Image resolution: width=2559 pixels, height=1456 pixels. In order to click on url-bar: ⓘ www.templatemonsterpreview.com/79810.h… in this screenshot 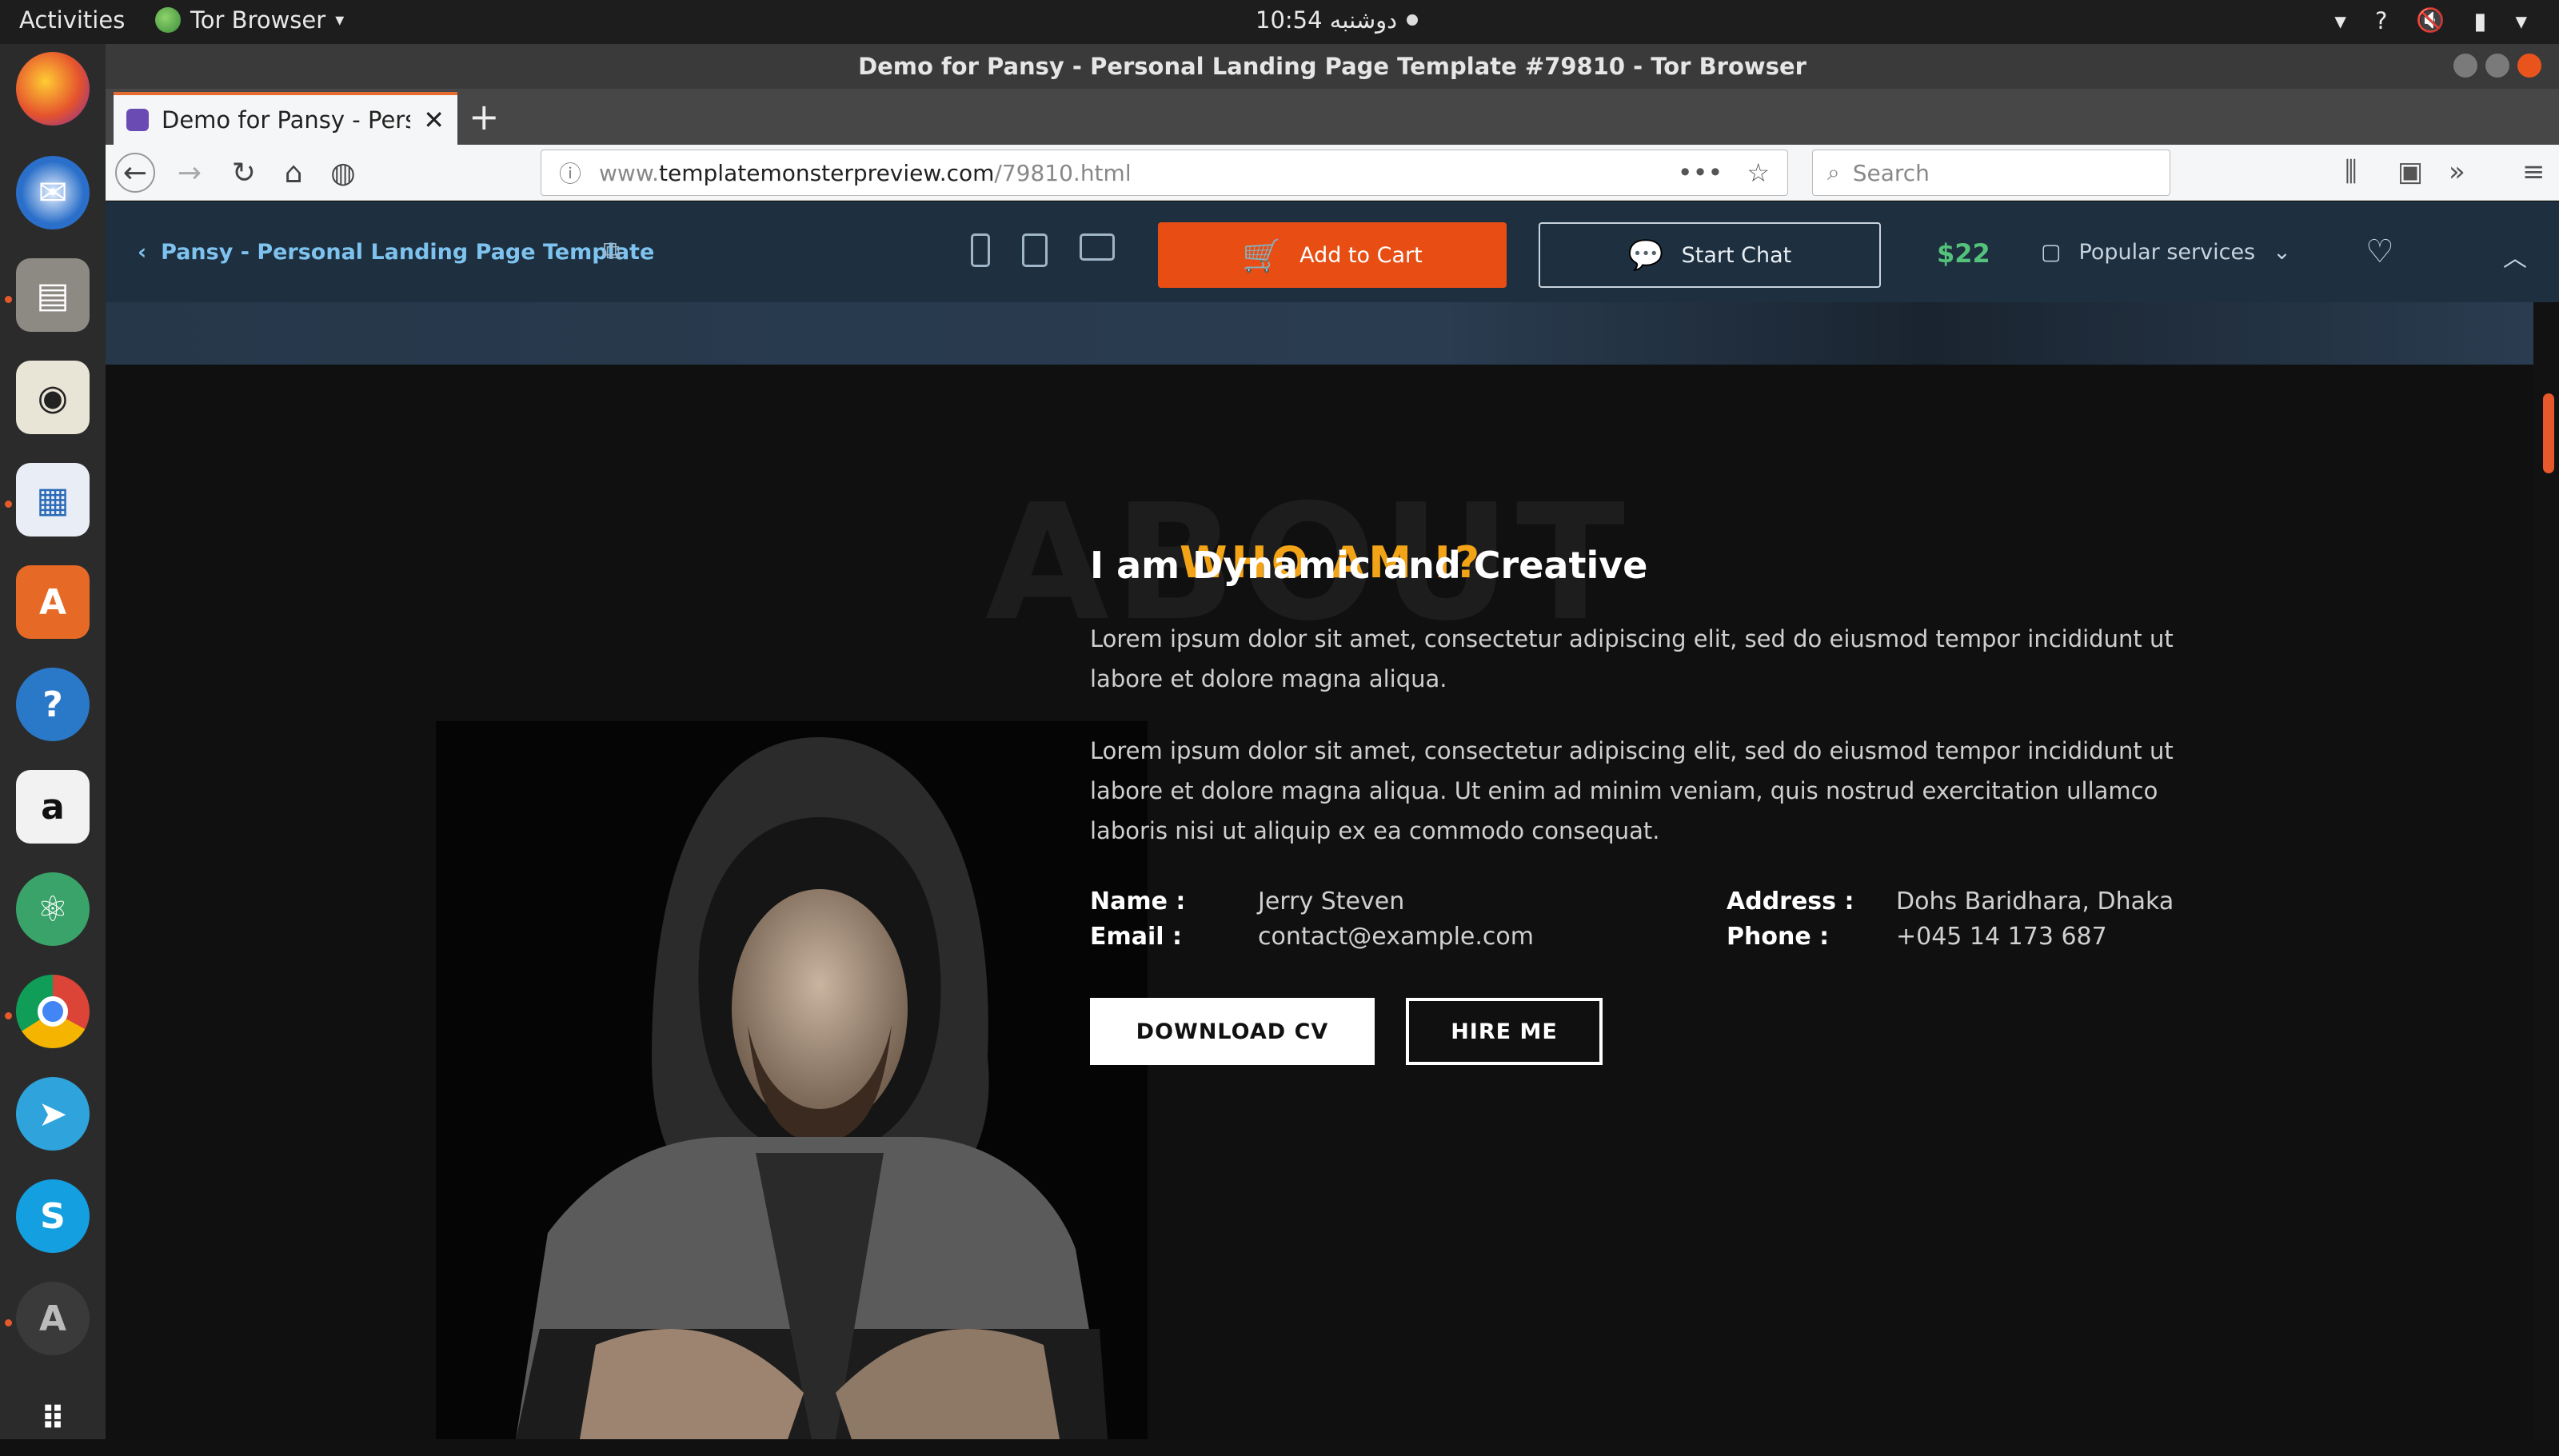, I will do `click(1164, 173)`.